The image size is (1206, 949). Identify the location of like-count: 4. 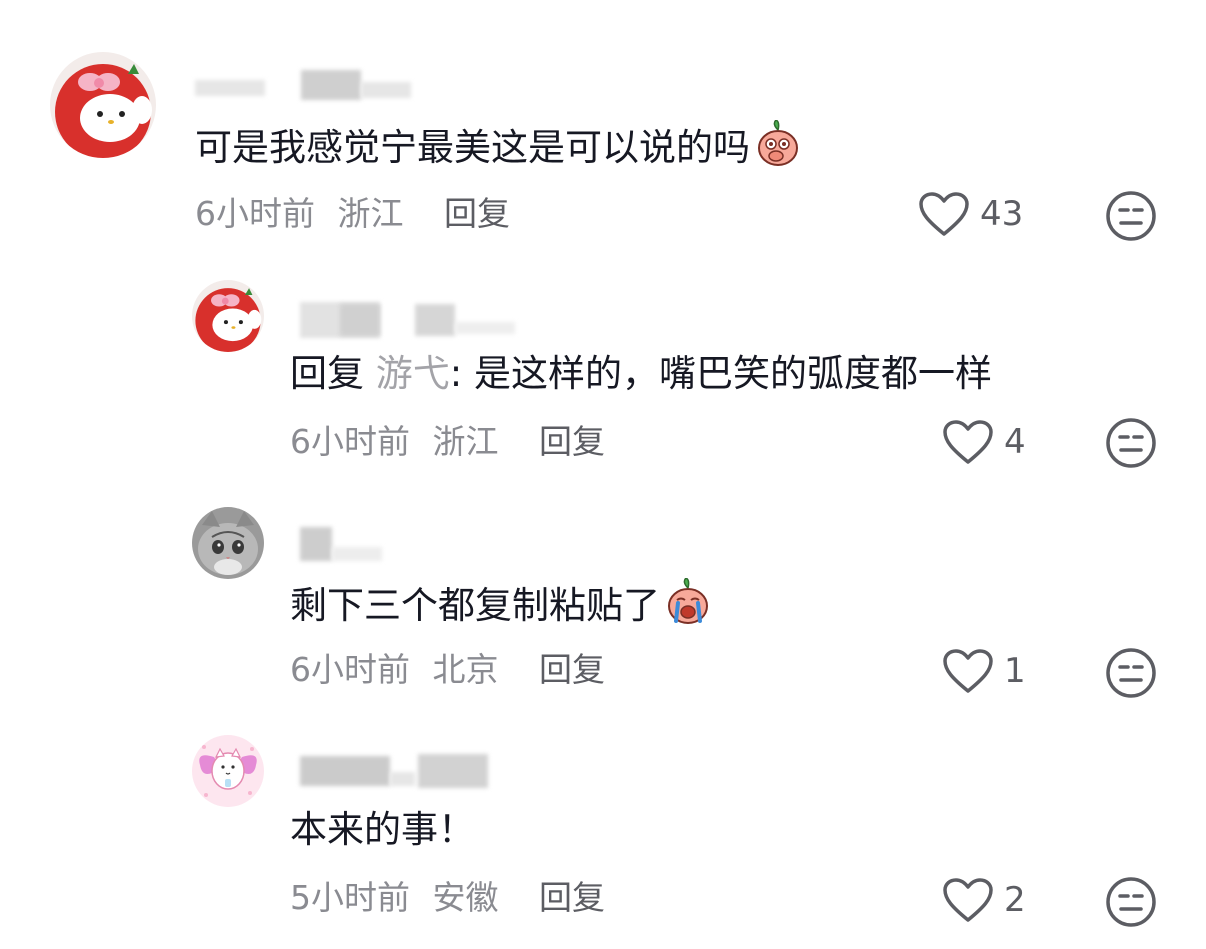
(1015, 442).